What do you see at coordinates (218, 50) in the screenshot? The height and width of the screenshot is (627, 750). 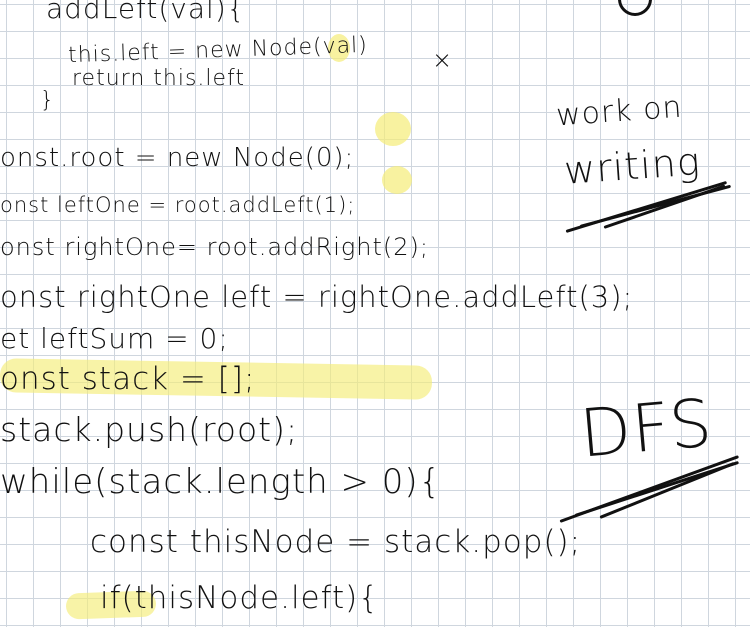 I see `code-line: this.left = new Node(val)` at bounding box center [218, 50].